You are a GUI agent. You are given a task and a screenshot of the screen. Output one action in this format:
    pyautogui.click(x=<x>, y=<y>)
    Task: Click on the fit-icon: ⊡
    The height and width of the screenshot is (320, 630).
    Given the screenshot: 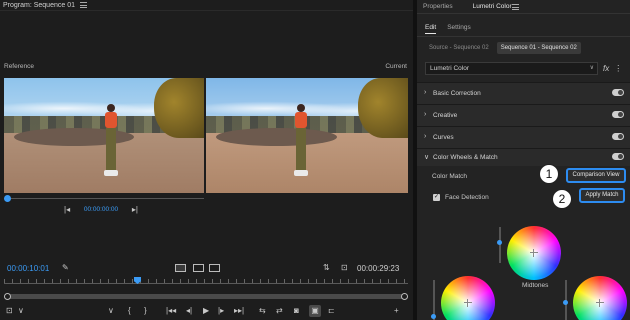 What is the action you would take?
    pyautogui.click(x=9, y=311)
    